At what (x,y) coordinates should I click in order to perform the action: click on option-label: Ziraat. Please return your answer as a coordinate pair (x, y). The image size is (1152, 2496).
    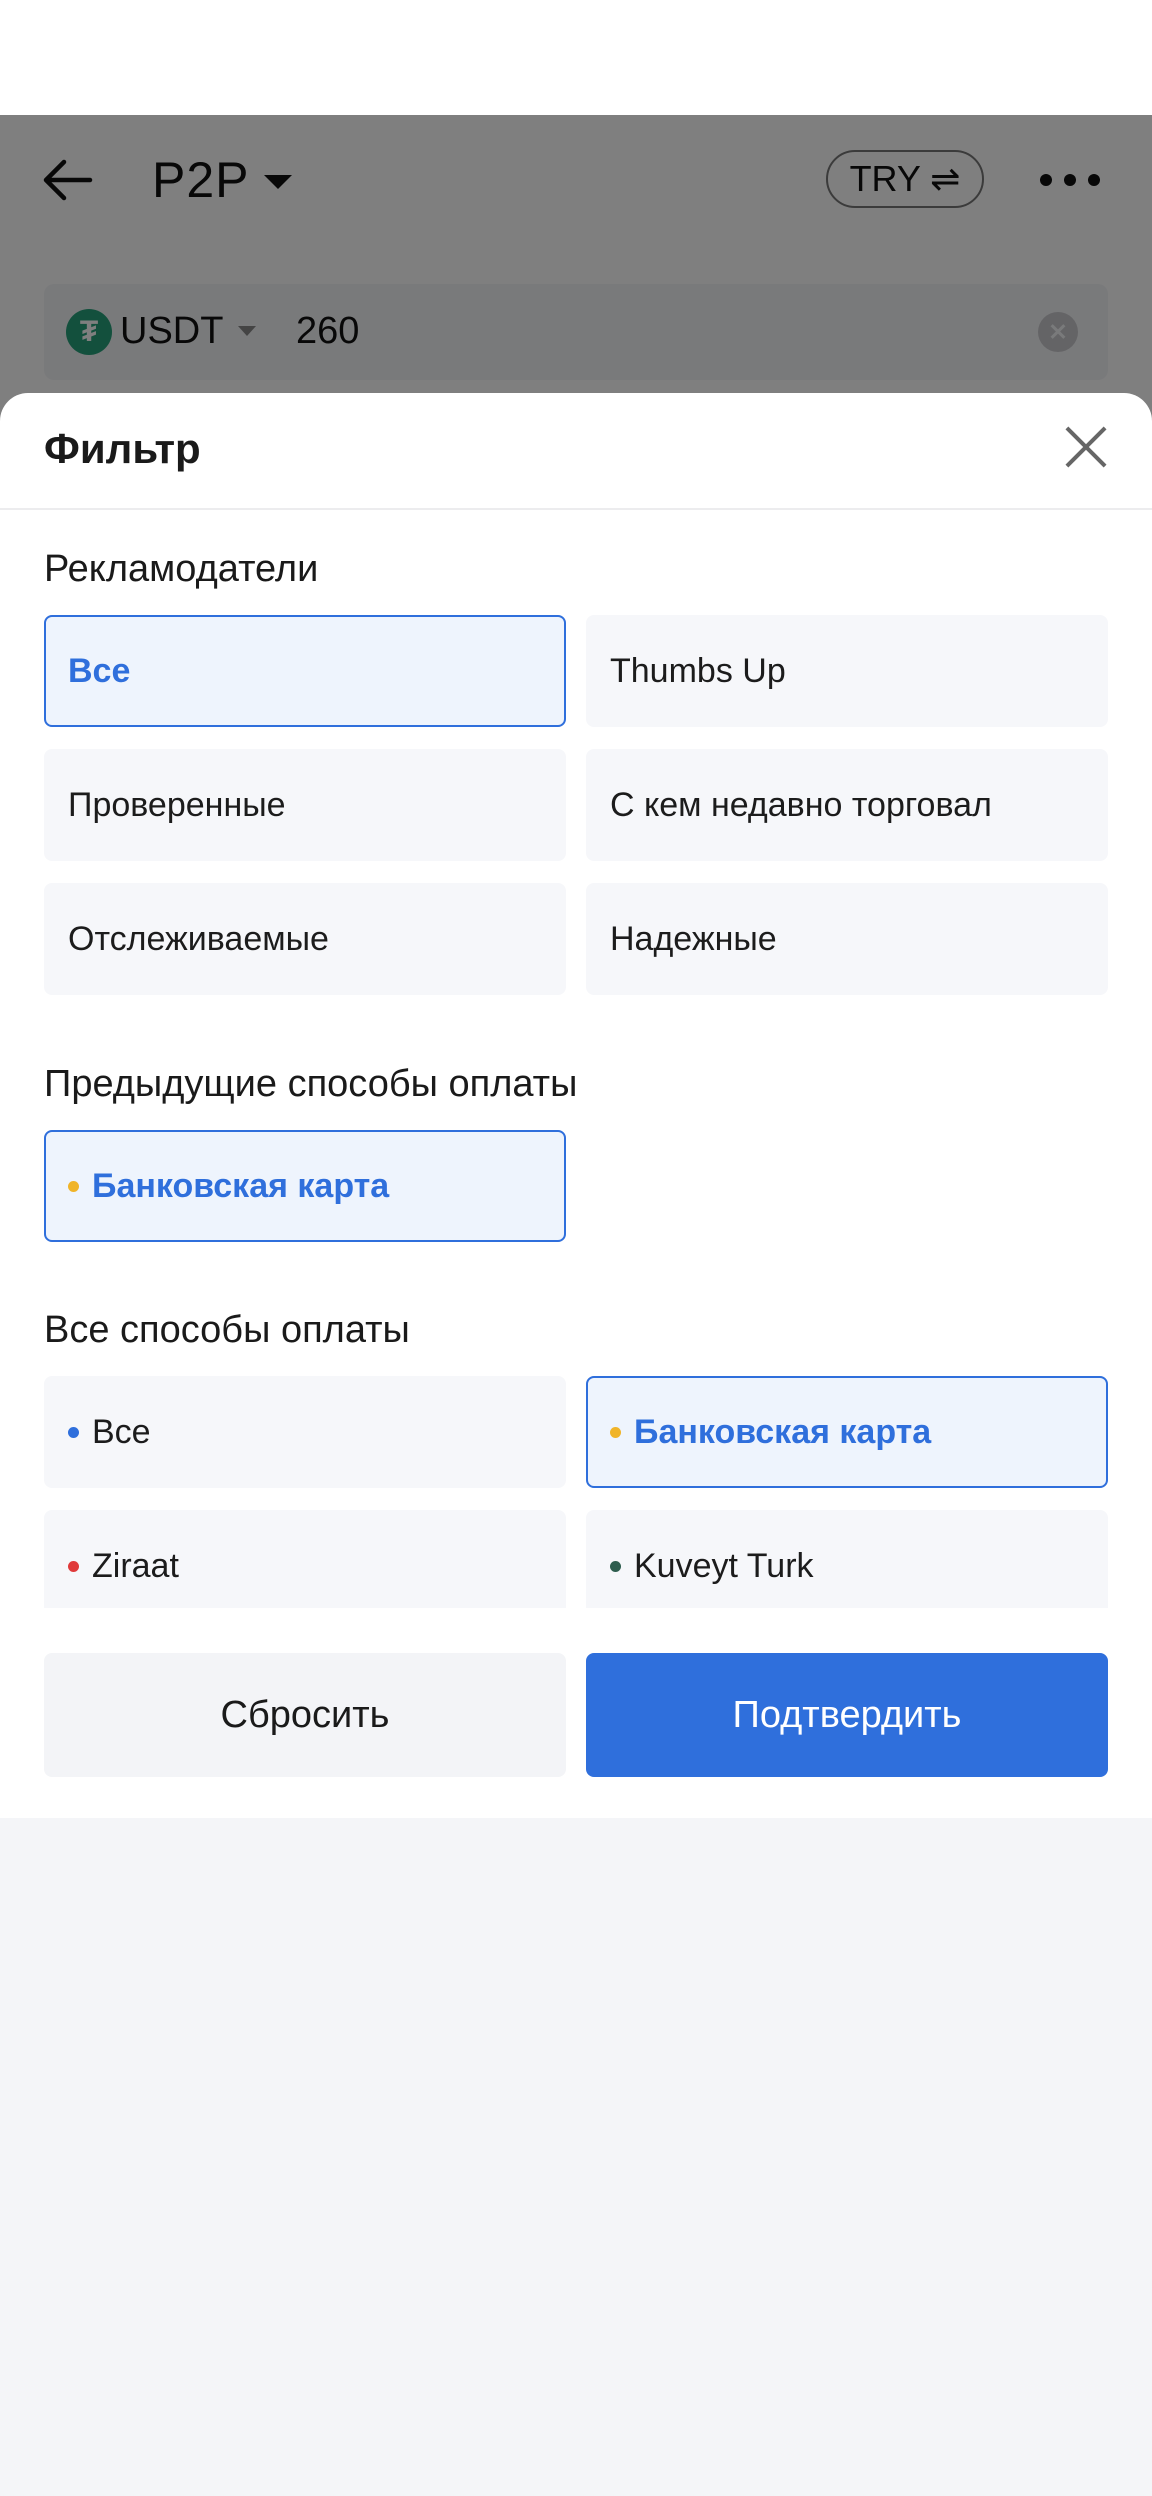
    Looking at the image, I should click on (135, 1565).